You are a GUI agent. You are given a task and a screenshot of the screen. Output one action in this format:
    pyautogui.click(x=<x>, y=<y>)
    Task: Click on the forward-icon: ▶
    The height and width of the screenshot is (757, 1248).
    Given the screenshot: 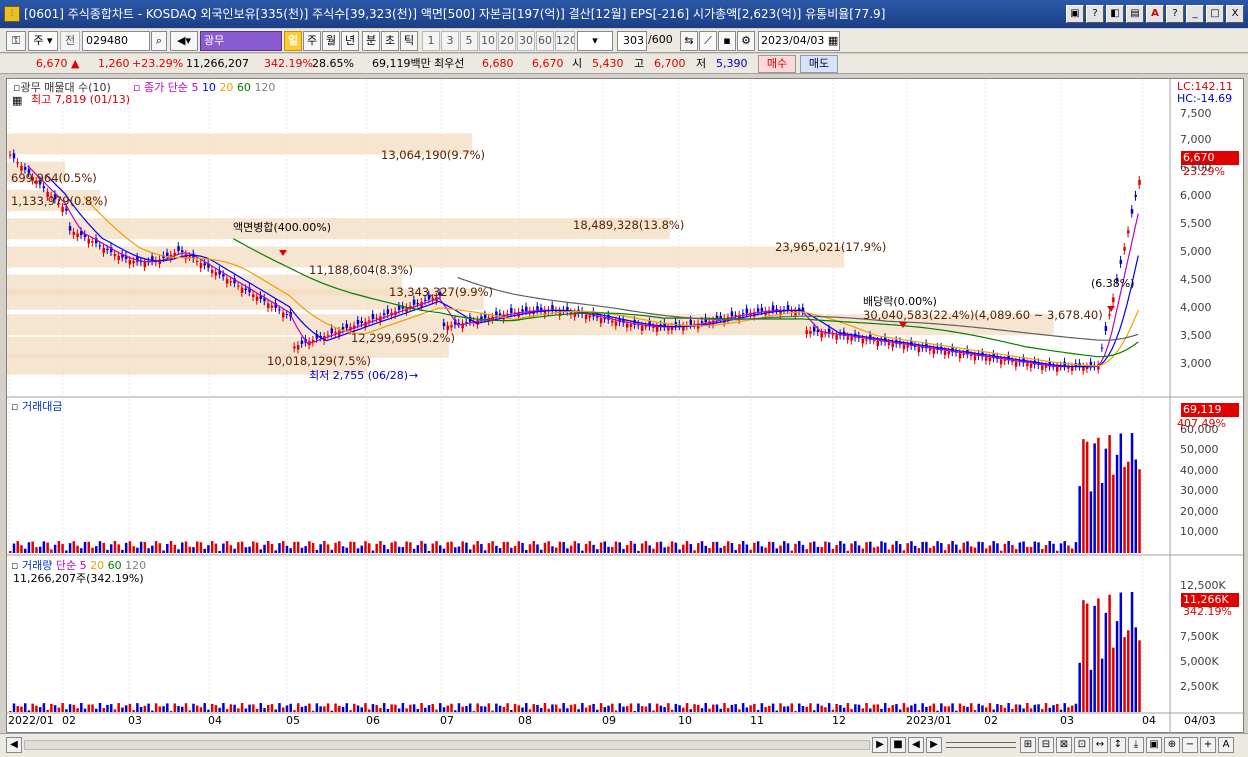 What is the action you would take?
    pyautogui.click(x=934, y=745)
    